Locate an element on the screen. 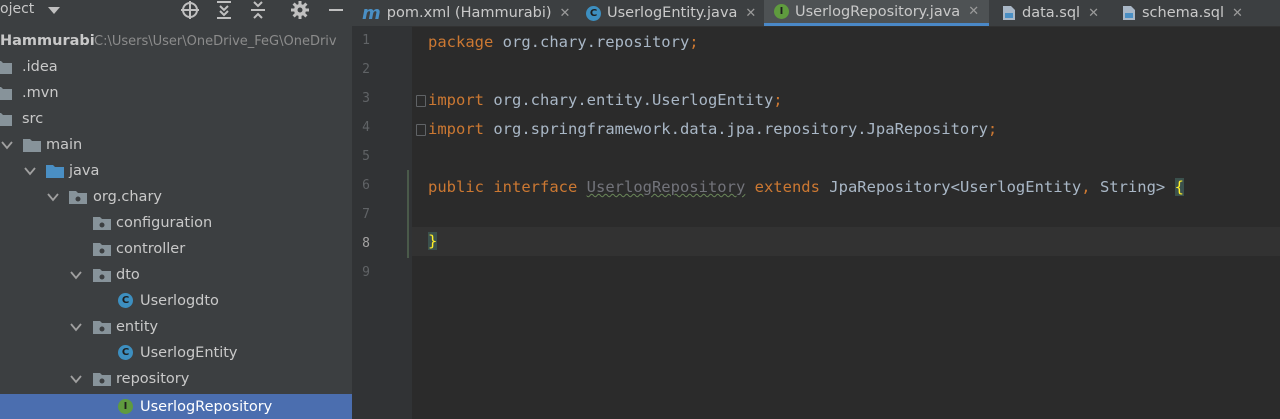  tree-item-label: .mvn is located at coordinates (40, 93).